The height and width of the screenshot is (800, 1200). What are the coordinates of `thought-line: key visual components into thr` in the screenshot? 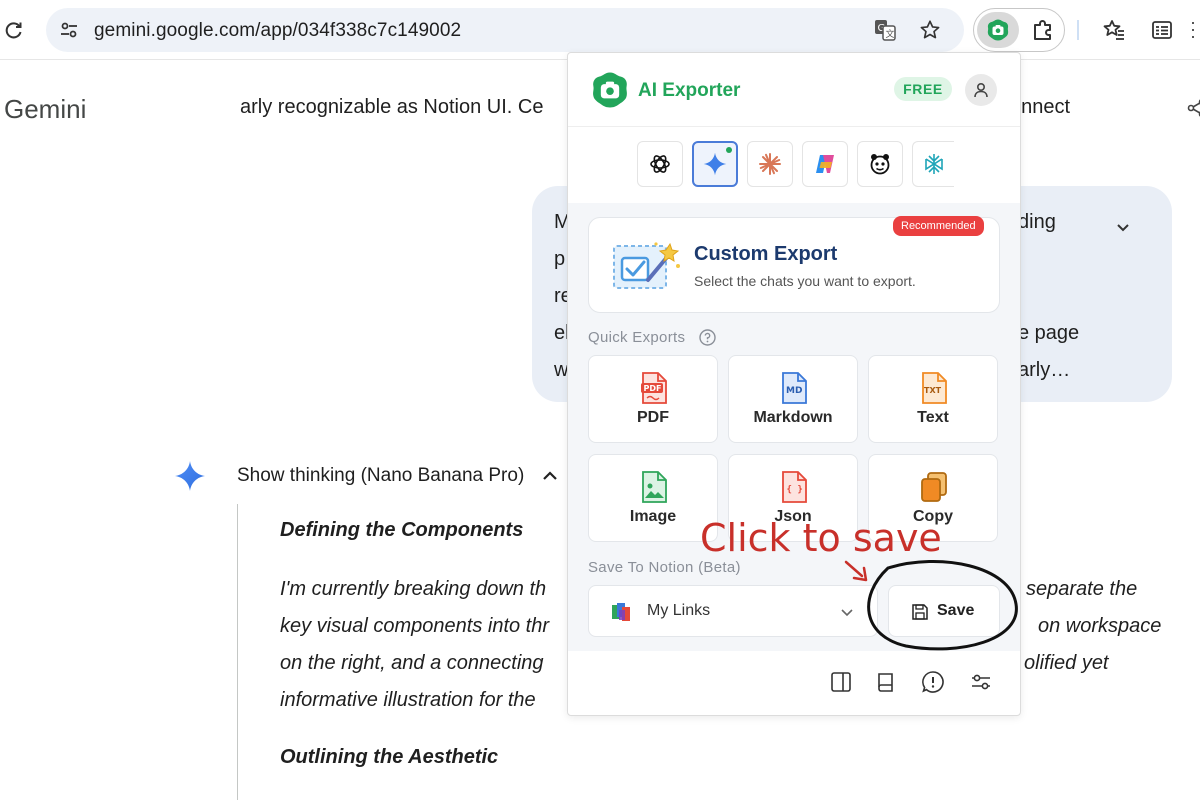 It's located at (415, 626).